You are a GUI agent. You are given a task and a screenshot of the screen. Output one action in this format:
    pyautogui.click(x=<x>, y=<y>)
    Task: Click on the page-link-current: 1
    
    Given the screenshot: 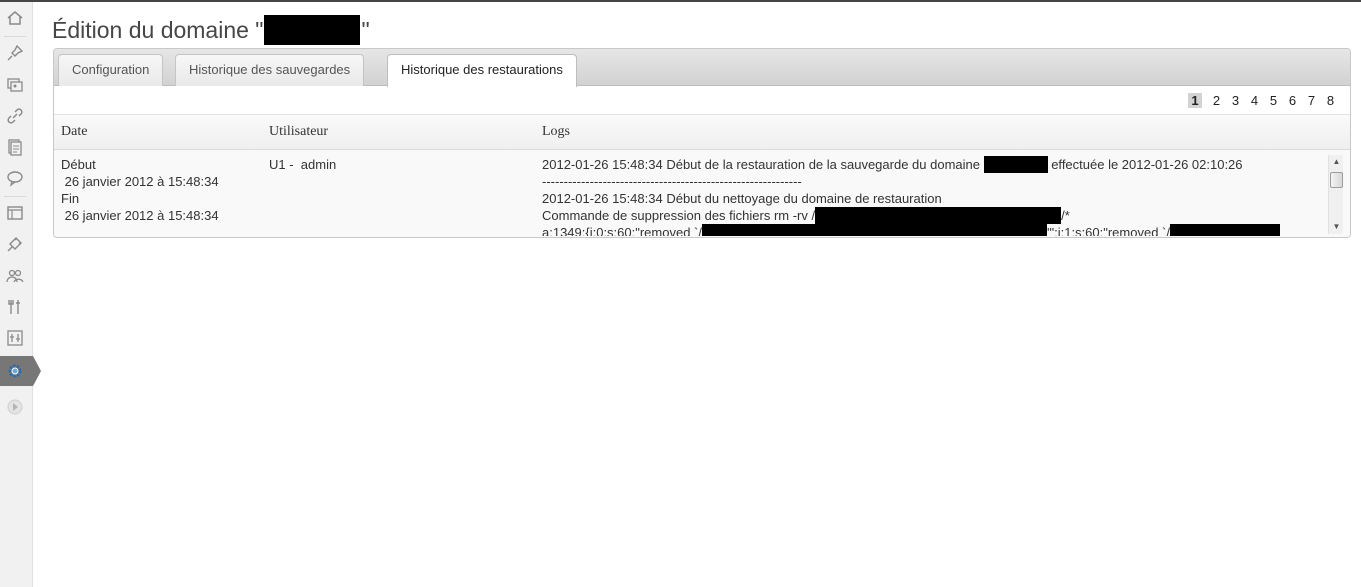 What is the action you would take?
    pyautogui.click(x=1195, y=100)
    